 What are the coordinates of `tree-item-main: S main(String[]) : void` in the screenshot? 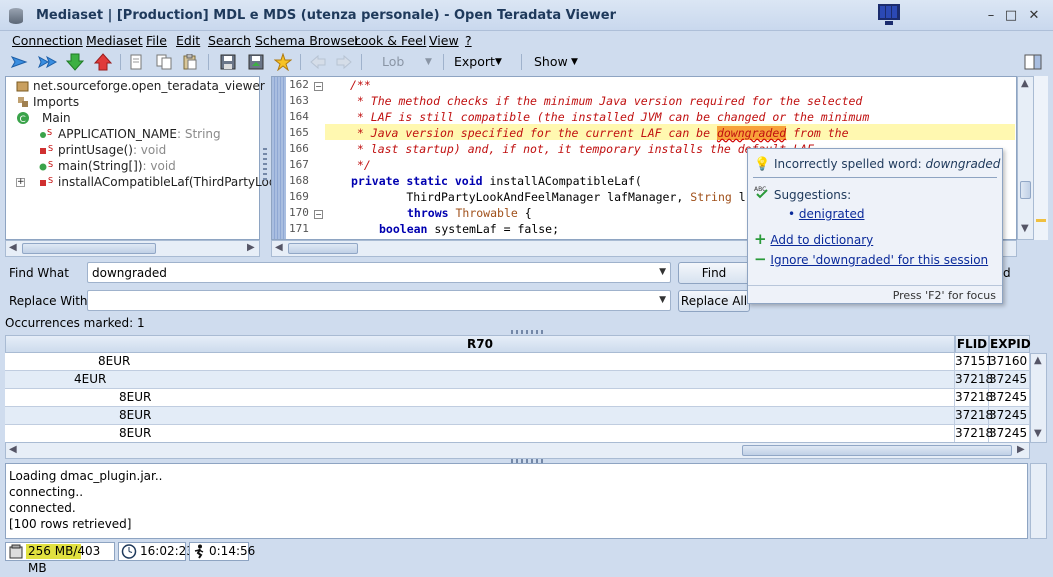 It's located at (107, 166).